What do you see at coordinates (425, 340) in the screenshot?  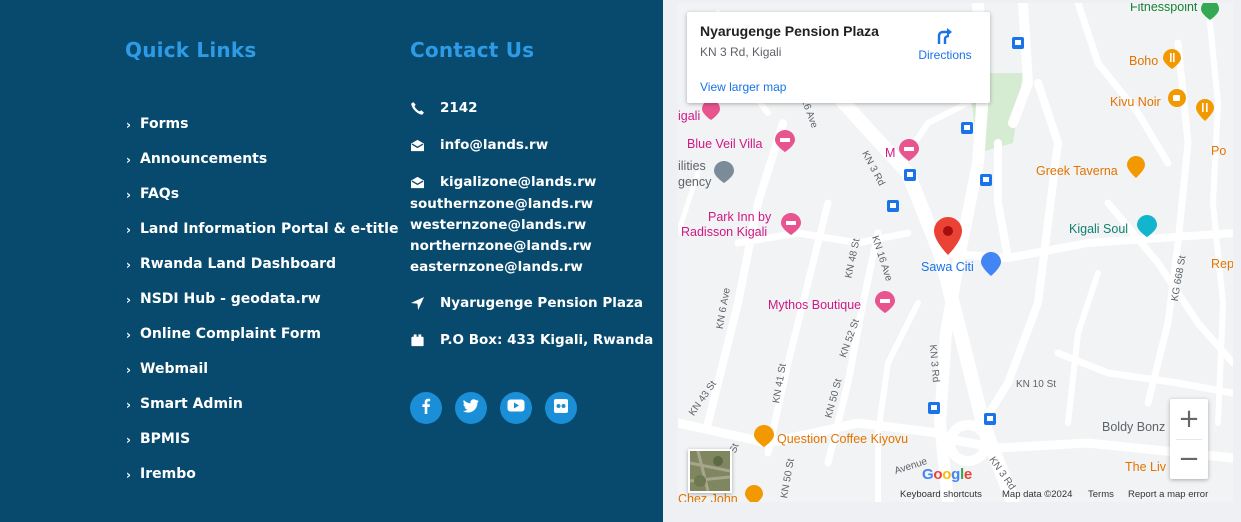 I see `mailbox-icon` at bounding box center [425, 340].